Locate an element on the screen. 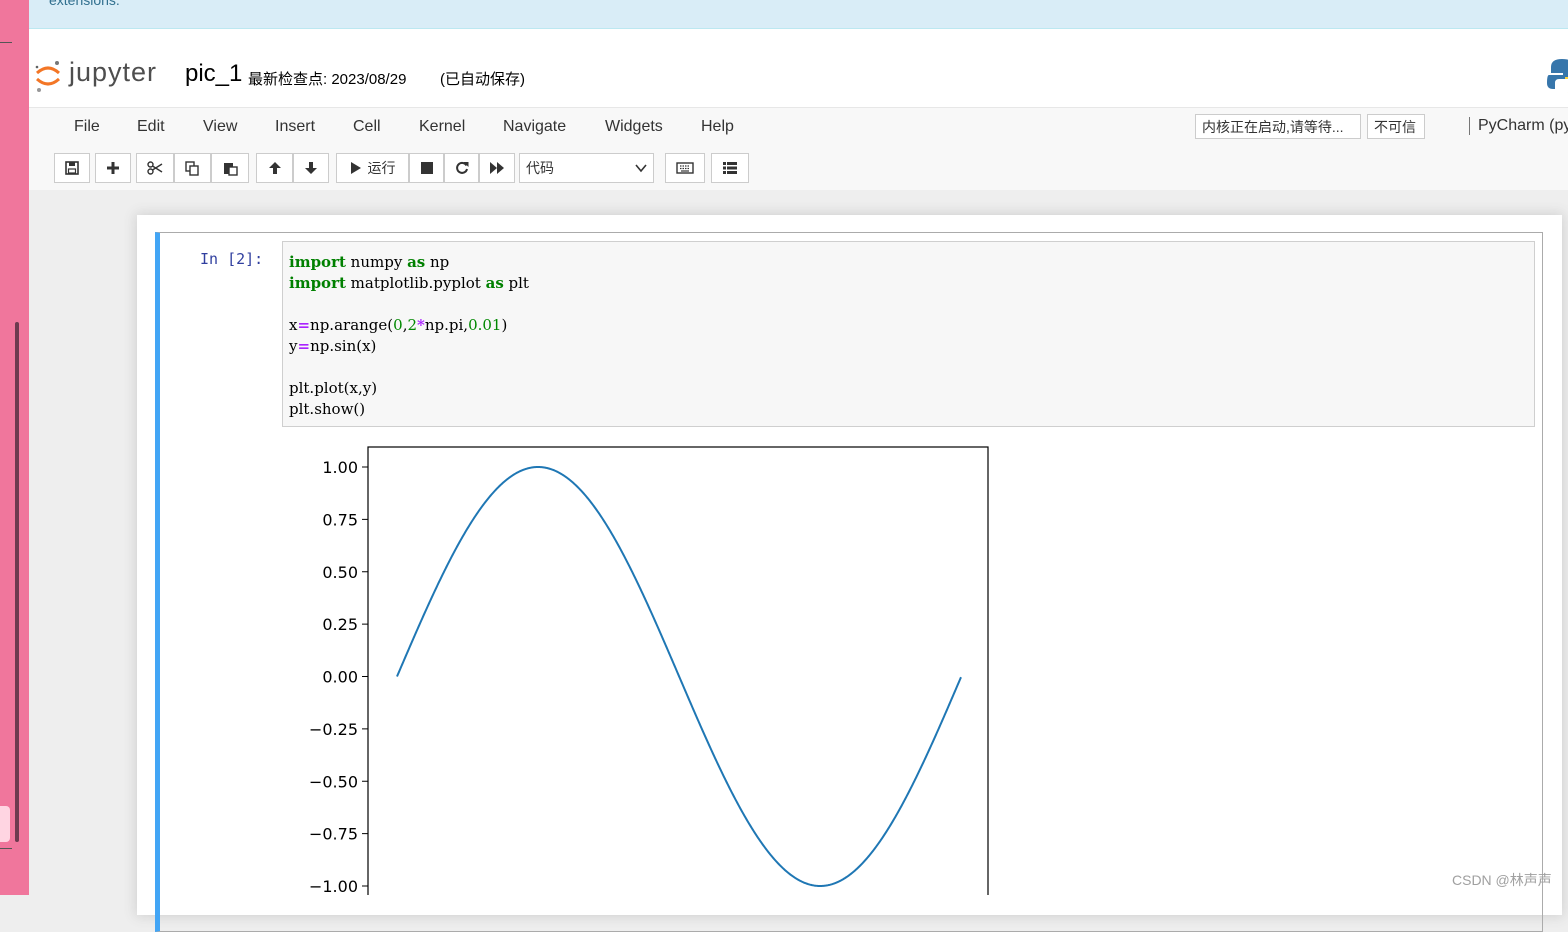  menu-file: File is located at coordinates (87, 127).